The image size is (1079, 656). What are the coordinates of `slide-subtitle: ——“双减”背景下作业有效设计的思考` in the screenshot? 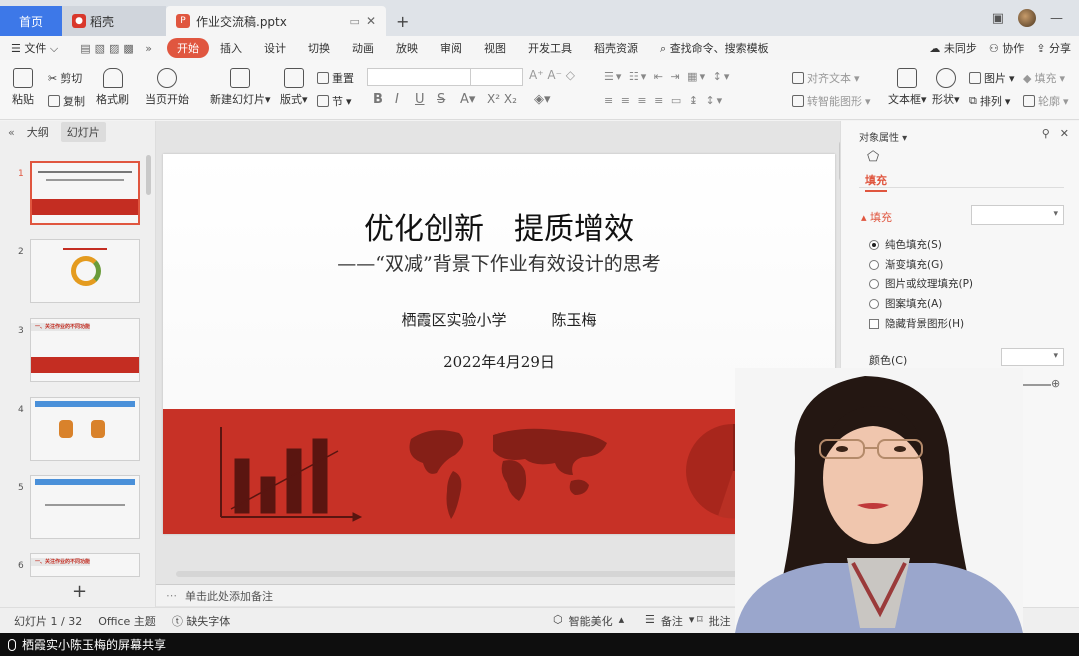 It's located at (499, 262).